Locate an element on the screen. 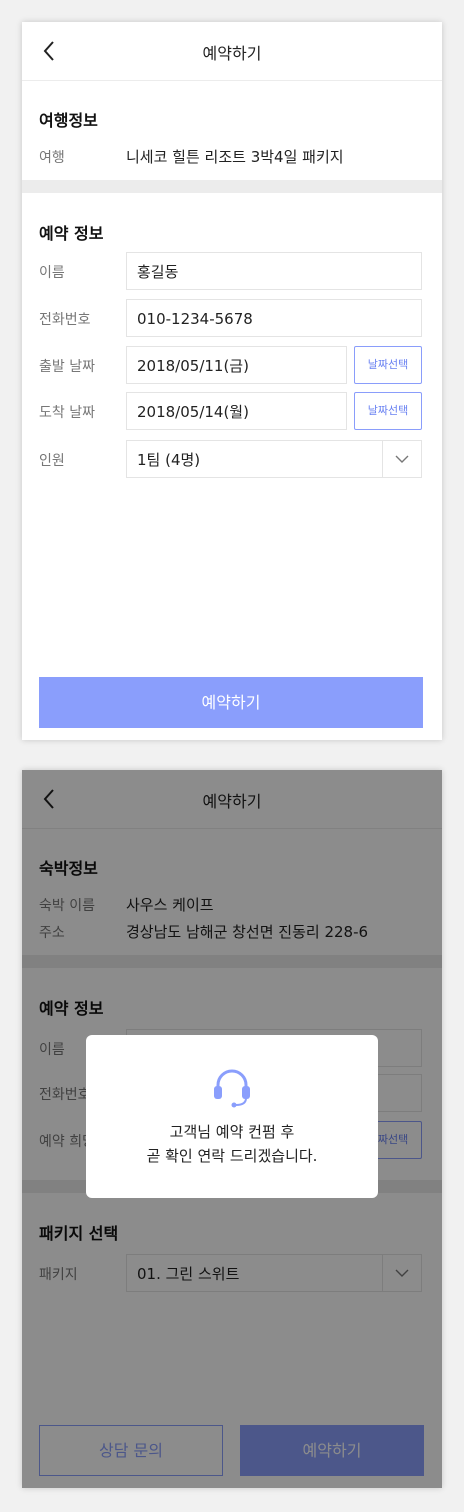 This screenshot has width=464, height=1512. depart-date-select-button: 날짜선택 is located at coordinates (388, 365).